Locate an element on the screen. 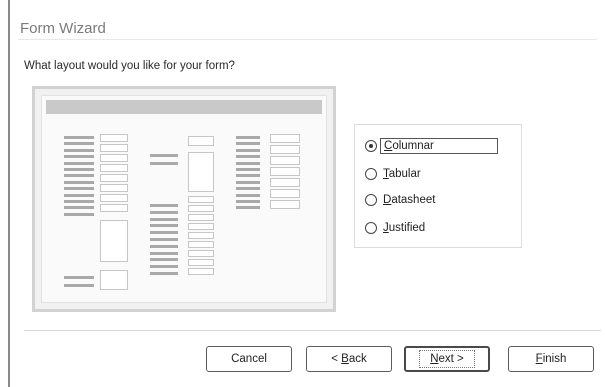 Image resolution: width=605 pixels, height=387 pixels. next-button: Next > is located at coordinates (447, 359).